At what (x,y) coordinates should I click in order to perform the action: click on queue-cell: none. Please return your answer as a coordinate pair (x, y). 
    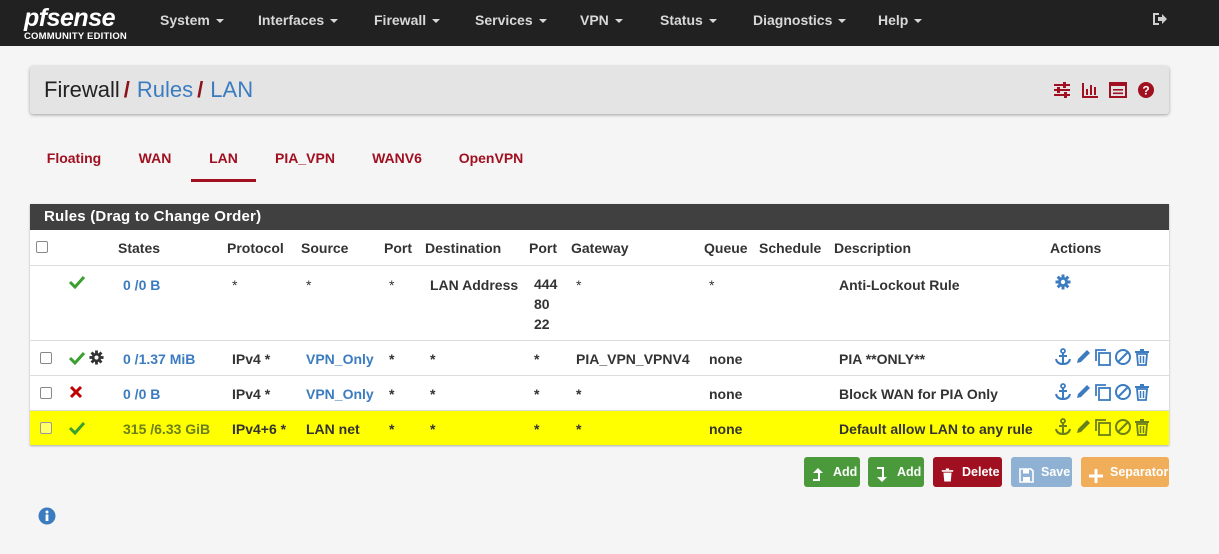
    Looking at the image, I should click on (726, 394).